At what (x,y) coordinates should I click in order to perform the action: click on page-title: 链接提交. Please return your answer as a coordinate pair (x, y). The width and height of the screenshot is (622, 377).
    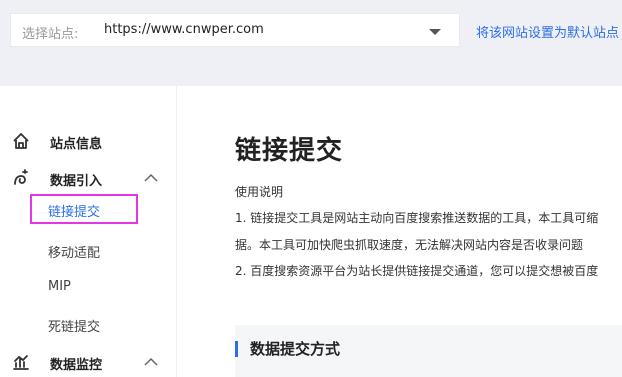
    Looking at the image, I should click on (289, 151).